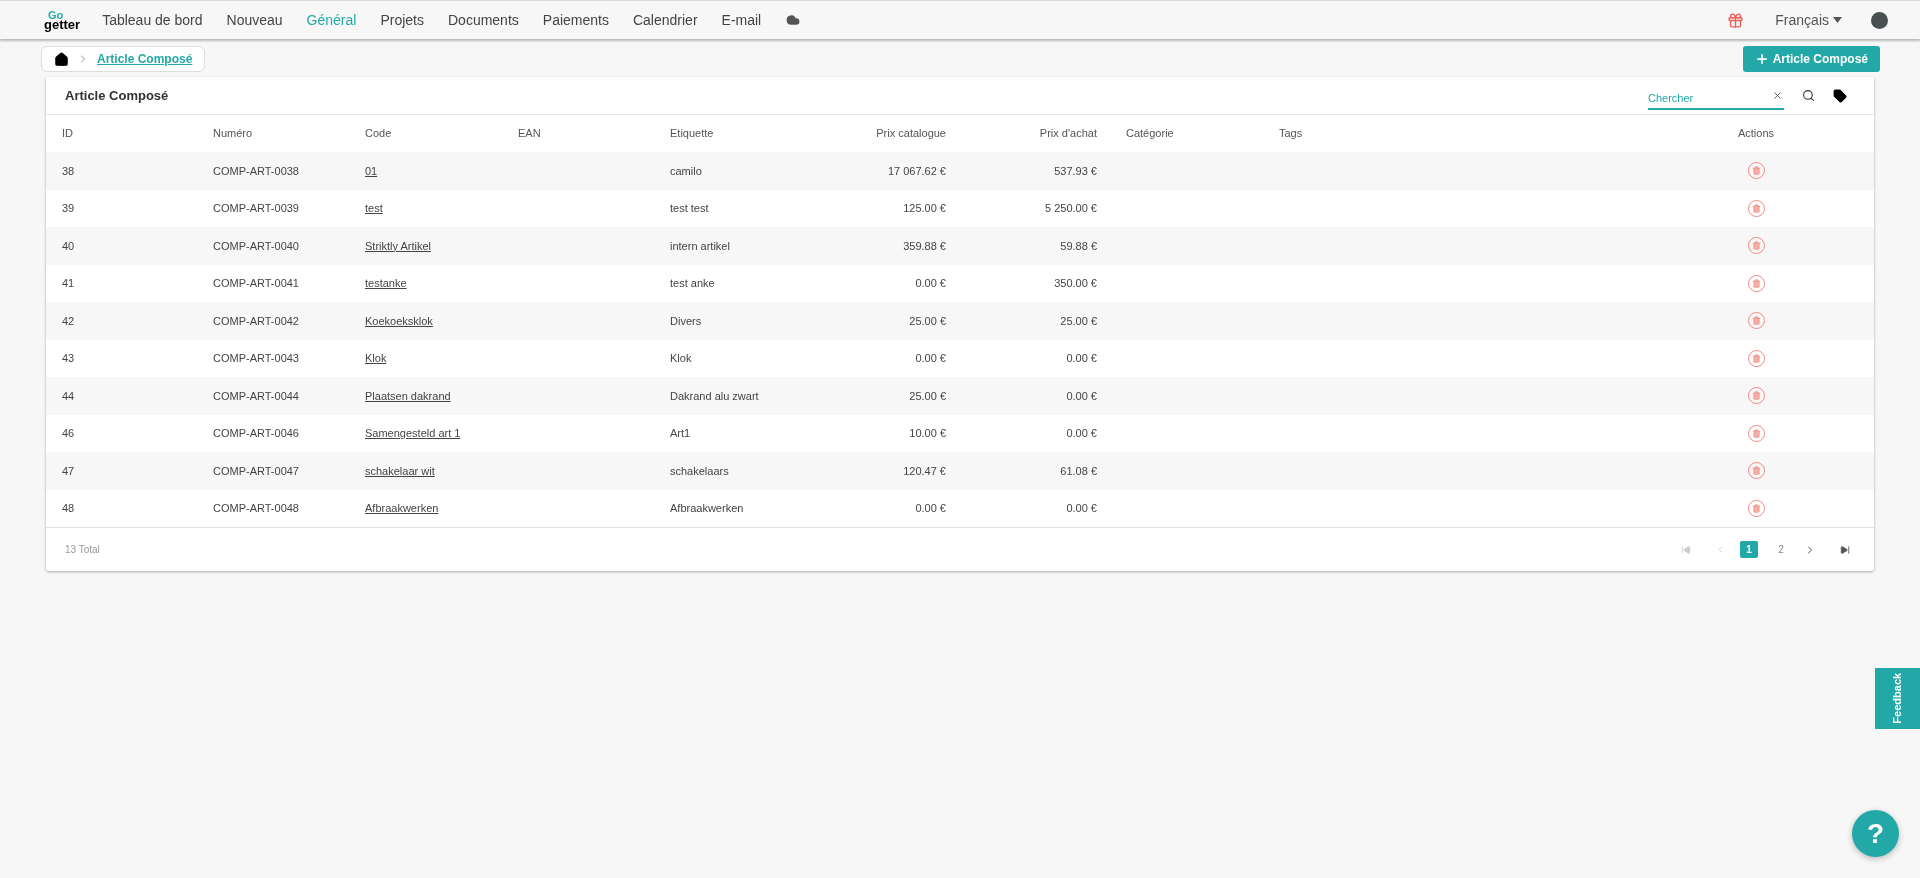  I want to click on table-cell-text: 43, so click(69, 358).